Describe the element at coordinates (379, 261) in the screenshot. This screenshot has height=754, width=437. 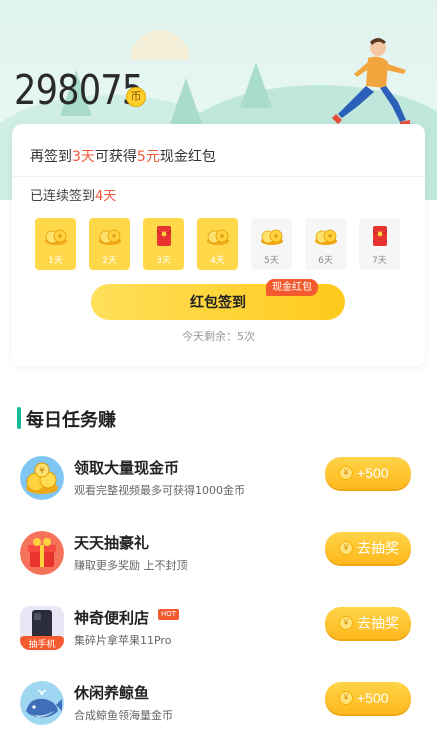
I see `day-label: 7天` at that location.